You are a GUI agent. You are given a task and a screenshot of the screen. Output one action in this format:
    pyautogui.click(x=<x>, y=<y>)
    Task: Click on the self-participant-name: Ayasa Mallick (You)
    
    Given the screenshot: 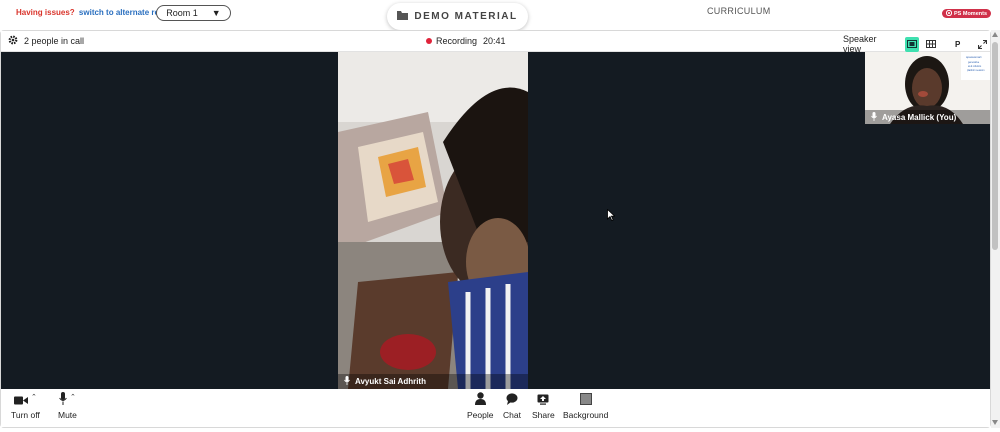 What is the action you would take?
    pyautogui.click(x=919, y=117)
    